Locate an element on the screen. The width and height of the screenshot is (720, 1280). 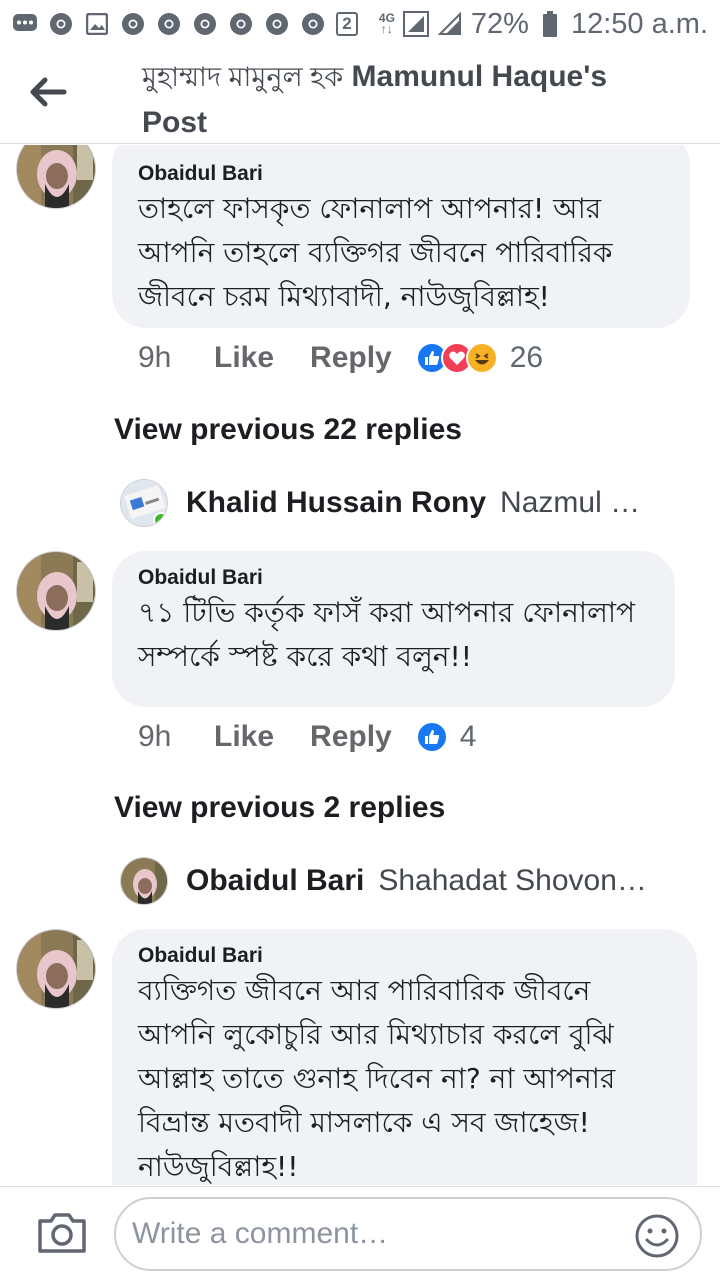
smiley-icon is located at coordinates (657, 1236).